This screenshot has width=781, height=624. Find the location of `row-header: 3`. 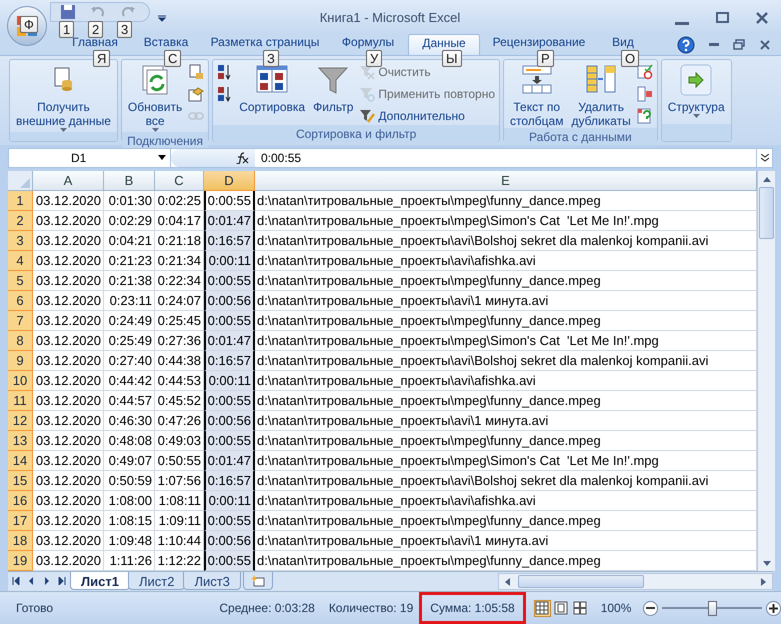

row-header: 3 is located at coordinates (20, 241).